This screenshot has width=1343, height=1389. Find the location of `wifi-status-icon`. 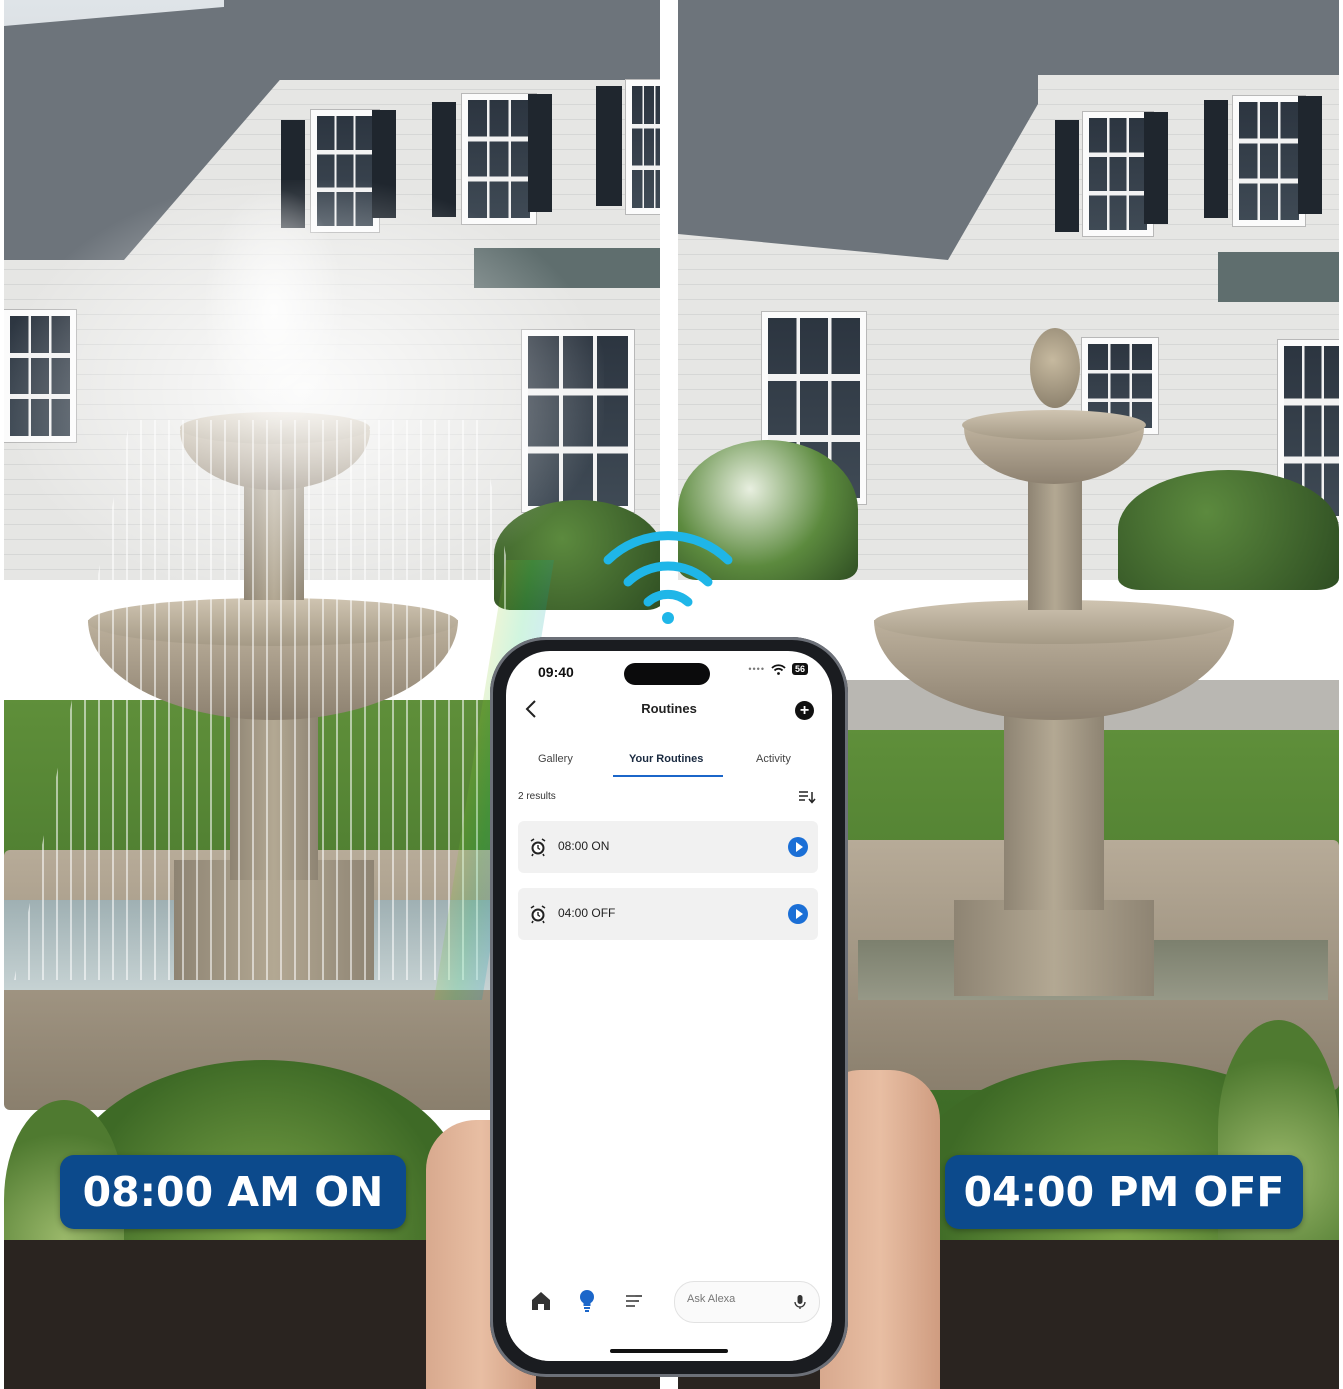

wifi-status-icon is located at coordinates (778, 669).